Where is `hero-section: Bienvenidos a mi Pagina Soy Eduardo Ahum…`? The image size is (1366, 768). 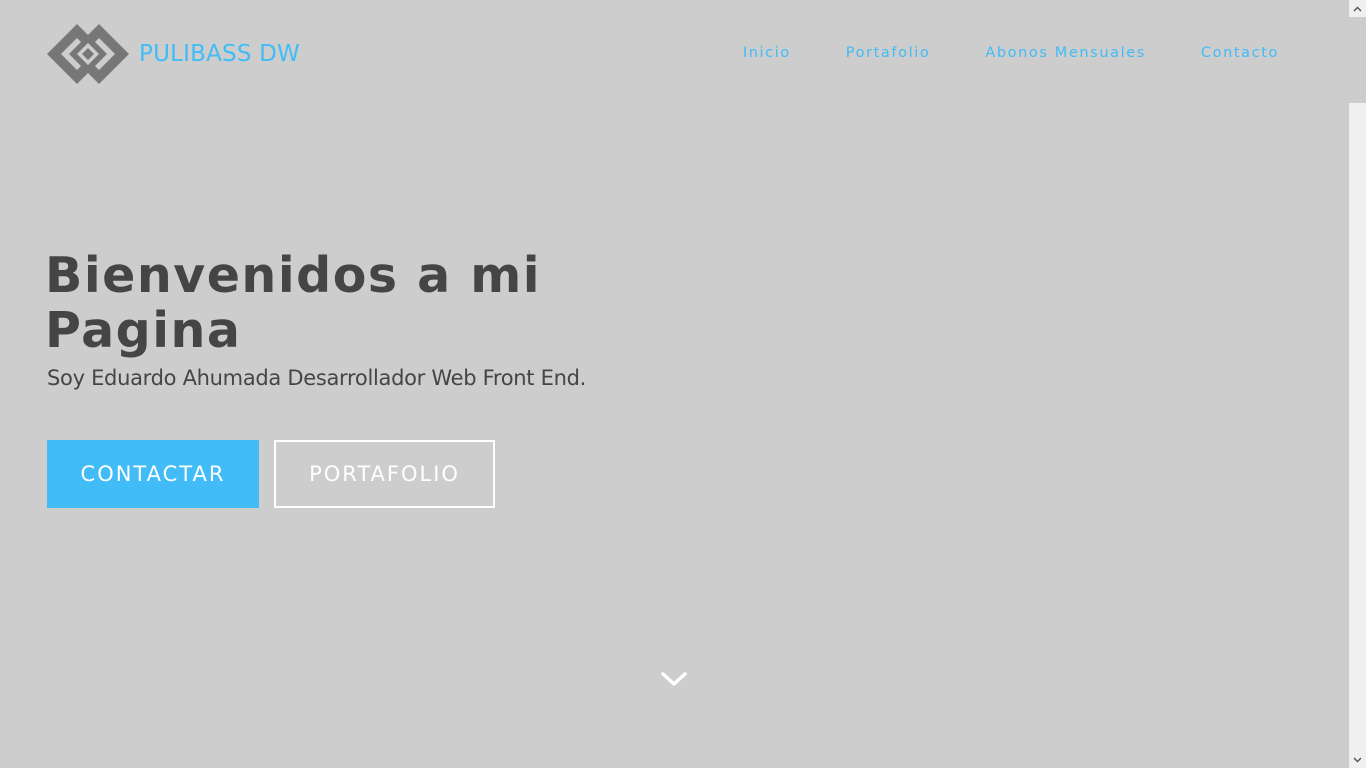 hero-section: Bienvenidos a mi Pagina Soy Eduardo Ahum… is located at coordinates (355, 319).